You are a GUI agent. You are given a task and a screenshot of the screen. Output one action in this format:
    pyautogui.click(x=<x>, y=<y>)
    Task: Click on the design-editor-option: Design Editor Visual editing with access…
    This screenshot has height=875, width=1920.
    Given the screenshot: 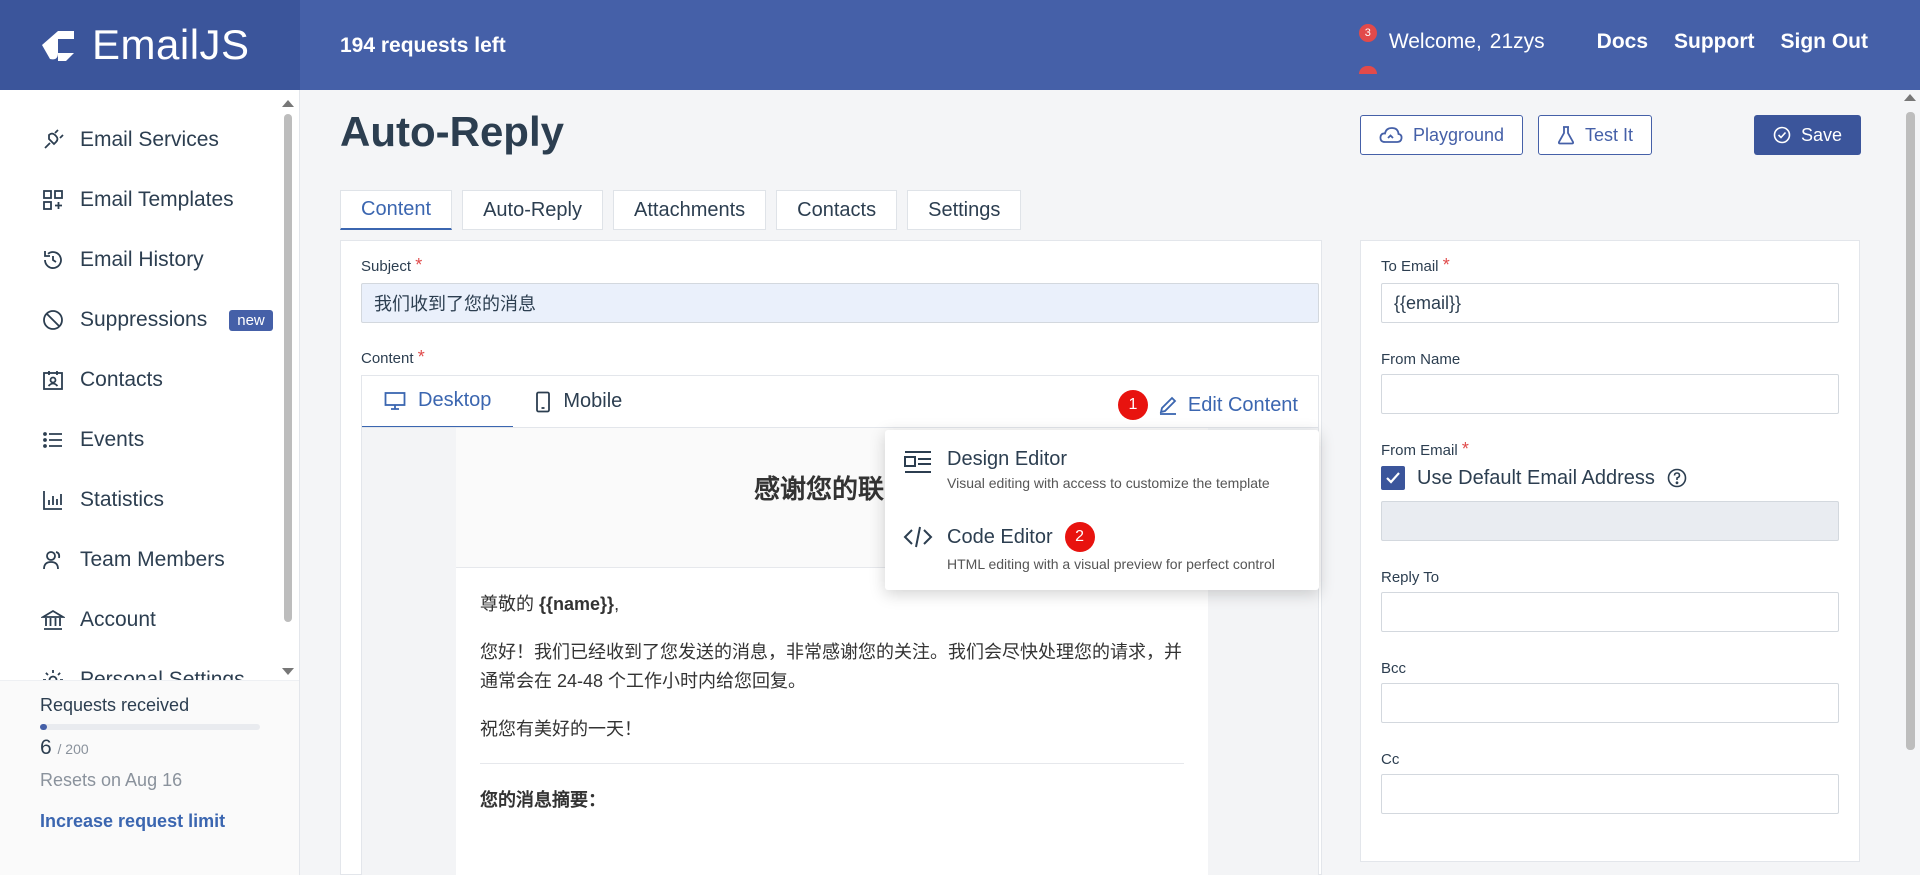 What is the action you would take?
    pyautogui.click(x=1086, y=469)
    